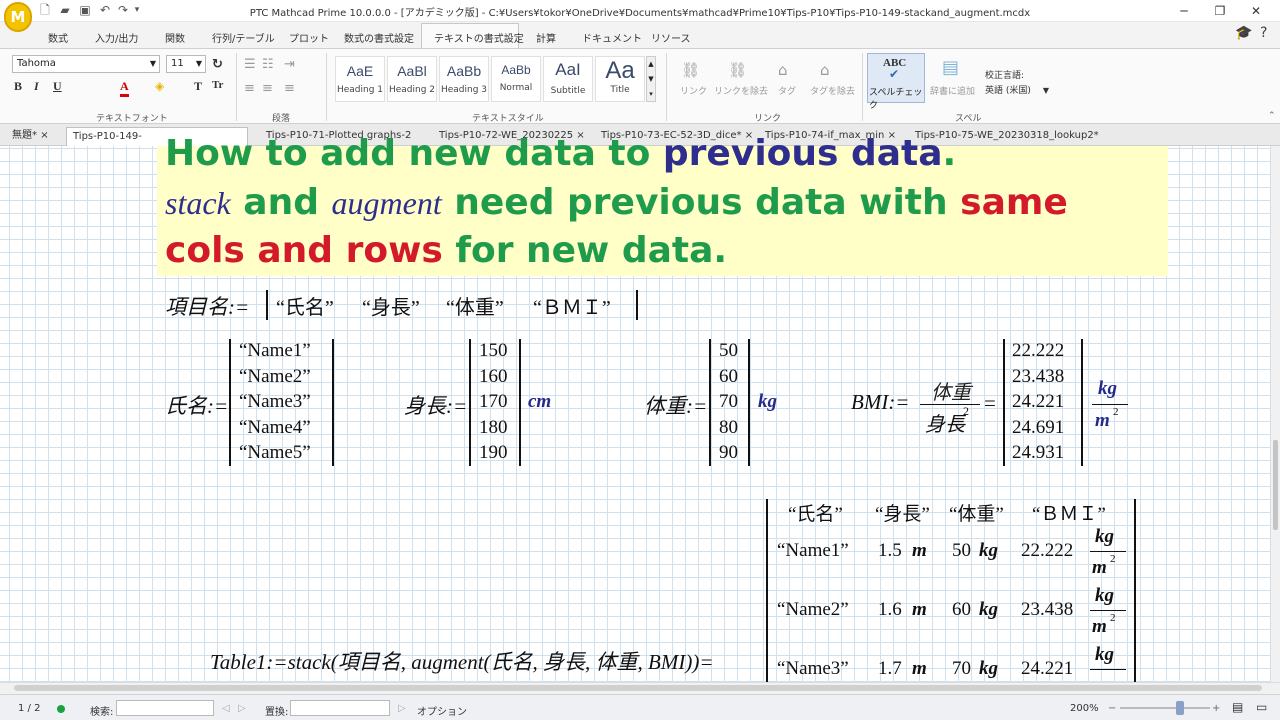 This screenshot has width=1280, height=720. Describe the element at coordinates (952, 90) in the screenshot. I see `dictionary-add-button: 辞書に追加` at that location.